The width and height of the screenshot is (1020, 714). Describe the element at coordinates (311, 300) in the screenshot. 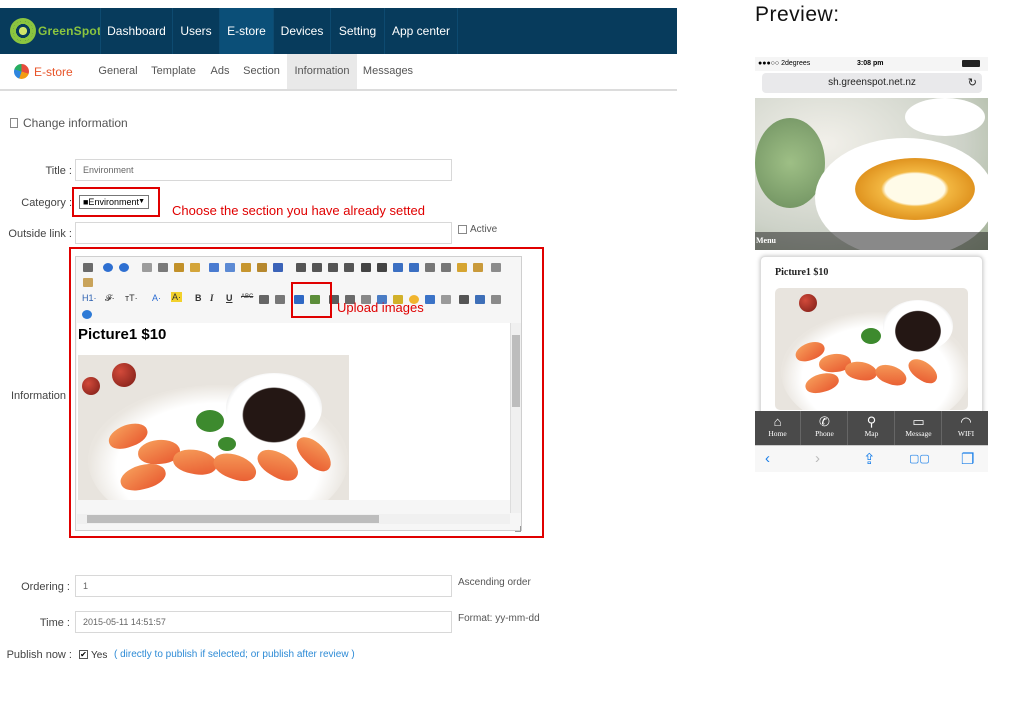

I see `upload-images-highlight-box` at that location.